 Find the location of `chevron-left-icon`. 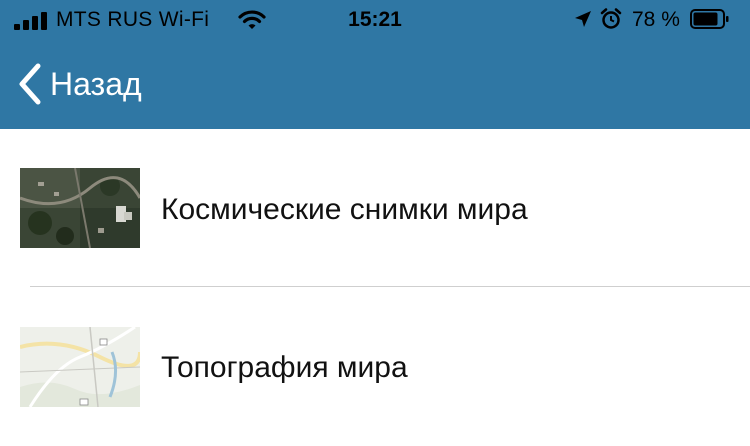

chevron-left-icon is located at coordinates (30, 84).